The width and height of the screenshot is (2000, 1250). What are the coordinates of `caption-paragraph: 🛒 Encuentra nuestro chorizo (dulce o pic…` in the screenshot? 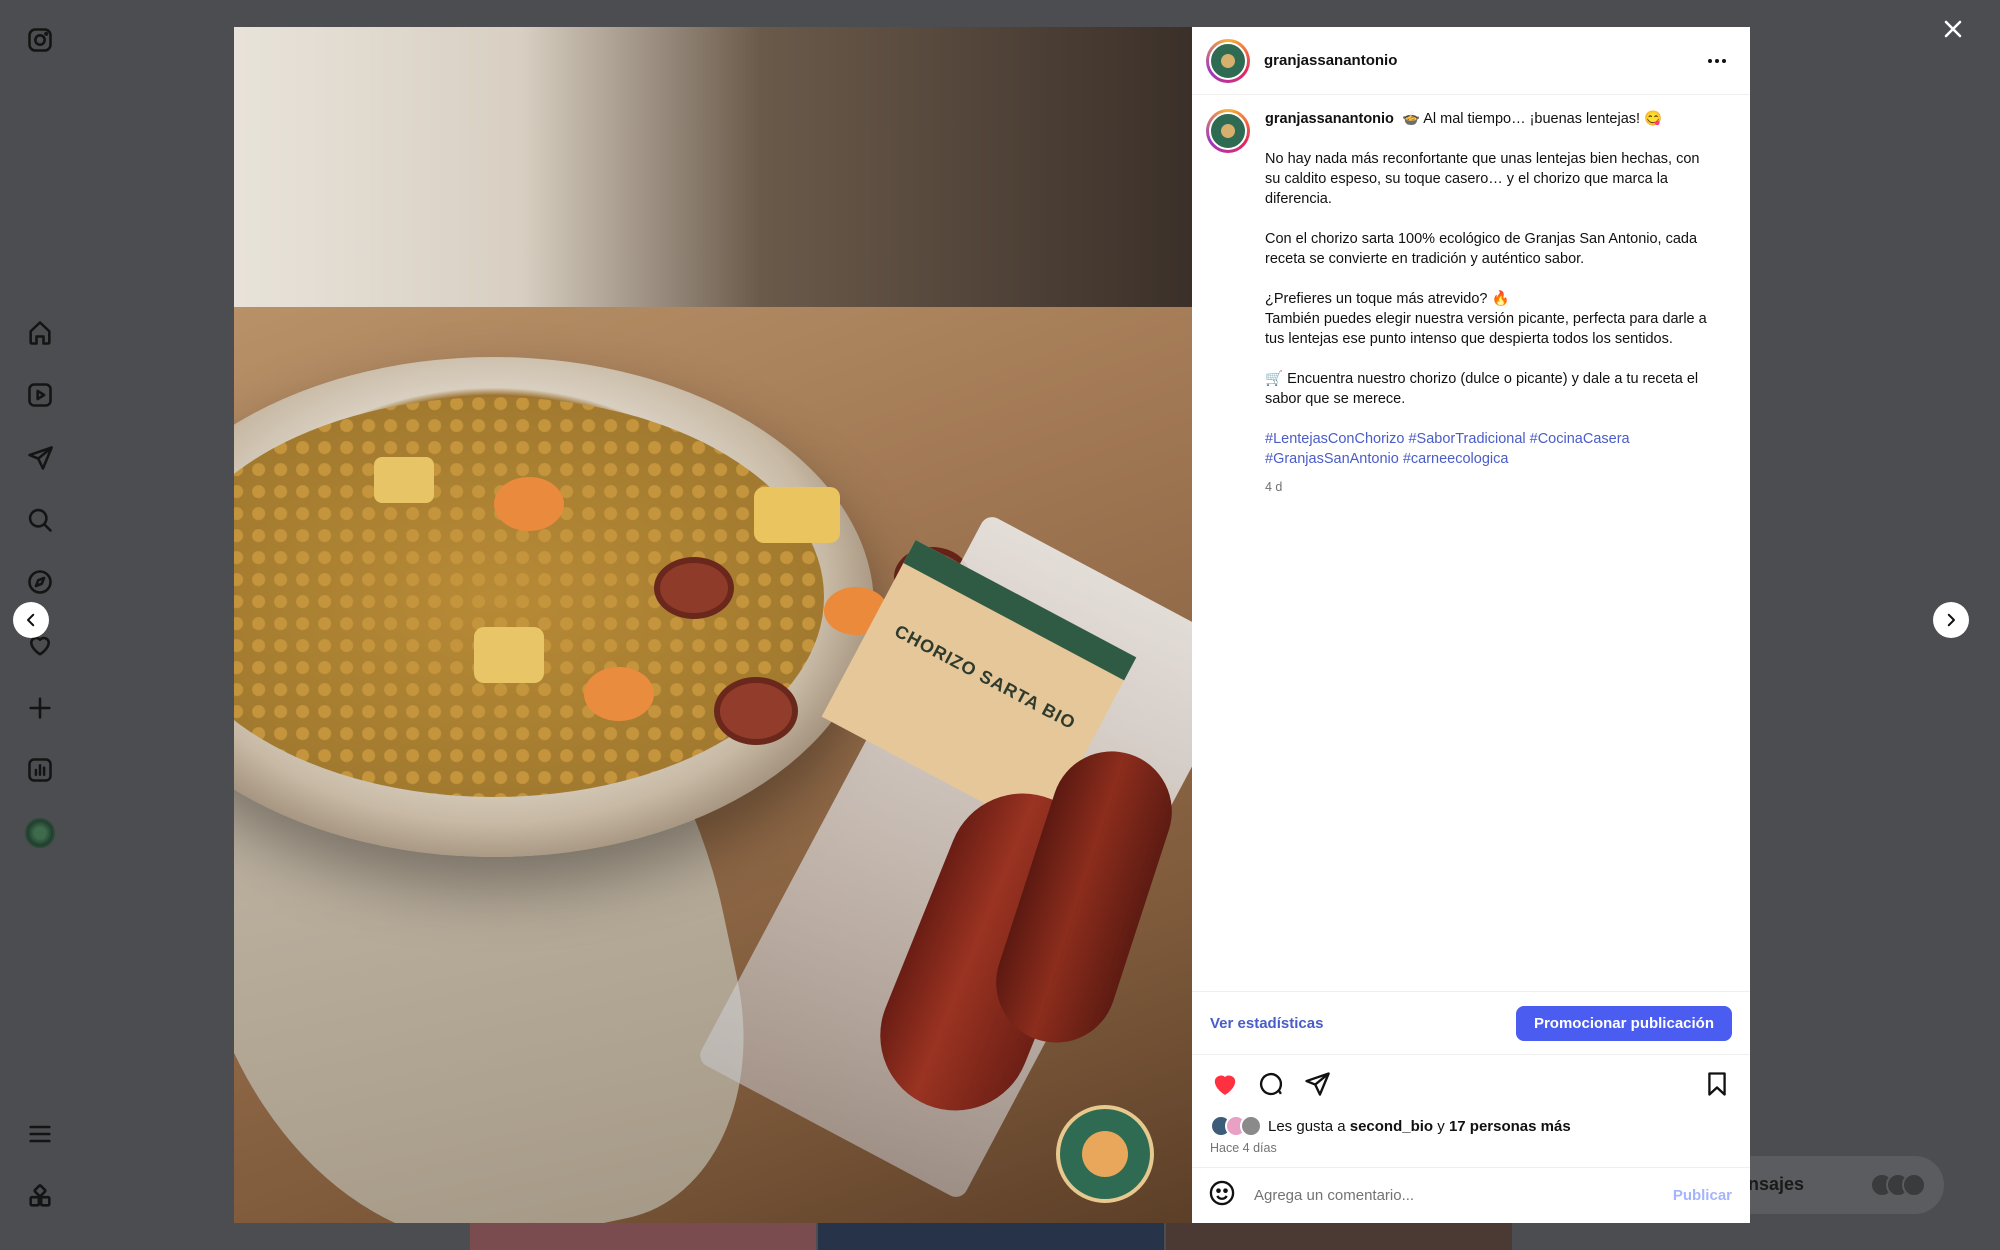 It's located at (1482, 389).